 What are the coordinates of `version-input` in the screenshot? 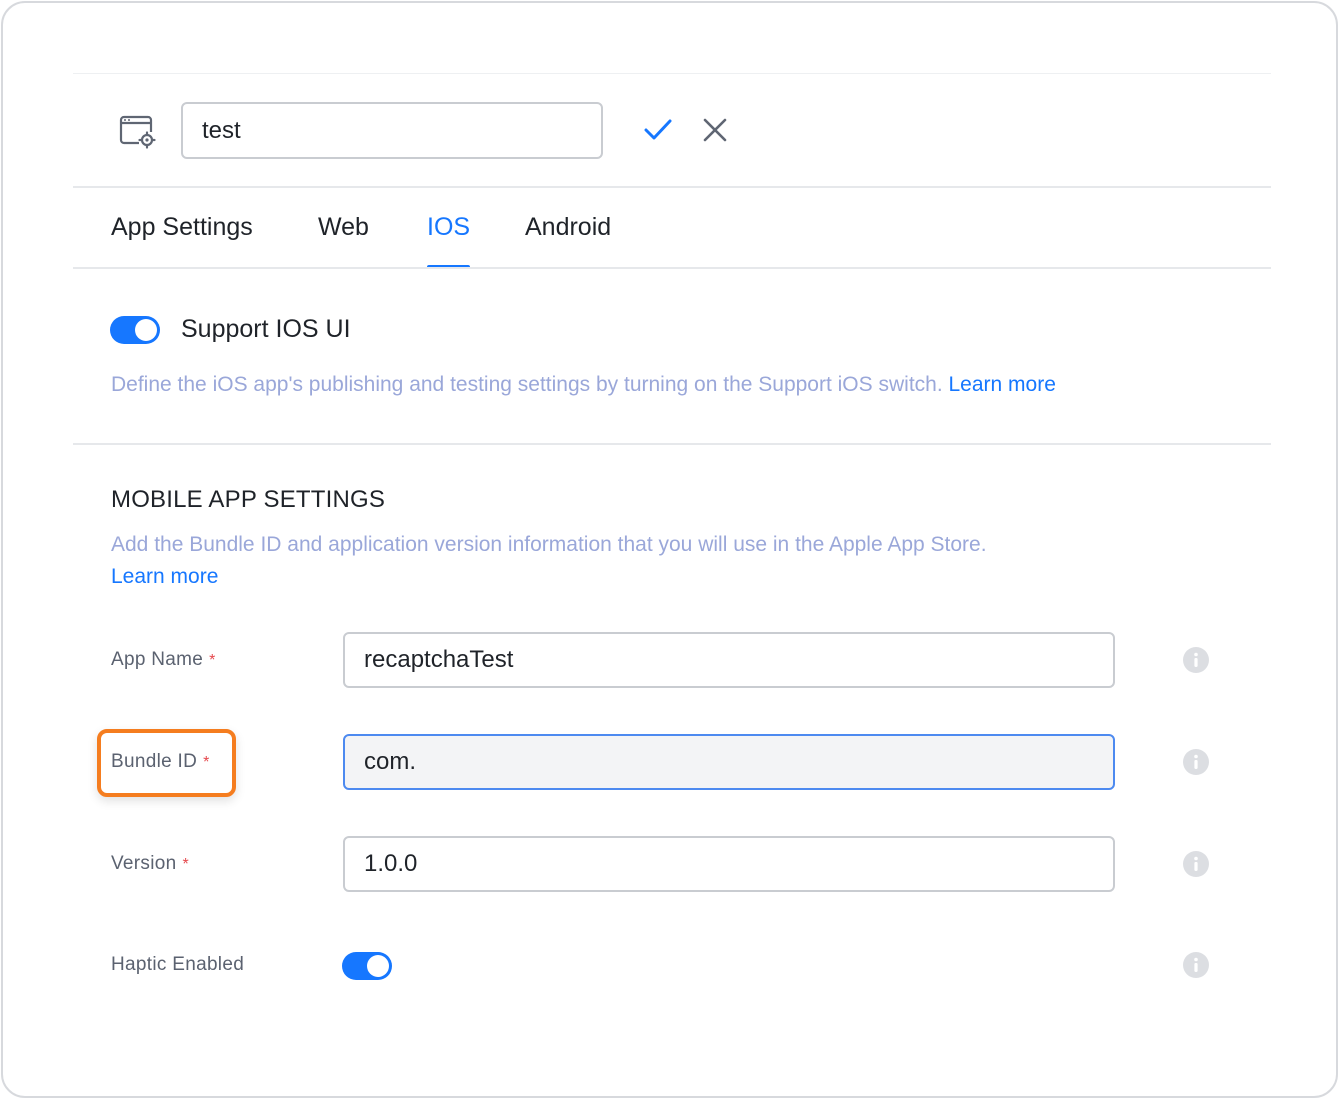 It's located at (729, 864).